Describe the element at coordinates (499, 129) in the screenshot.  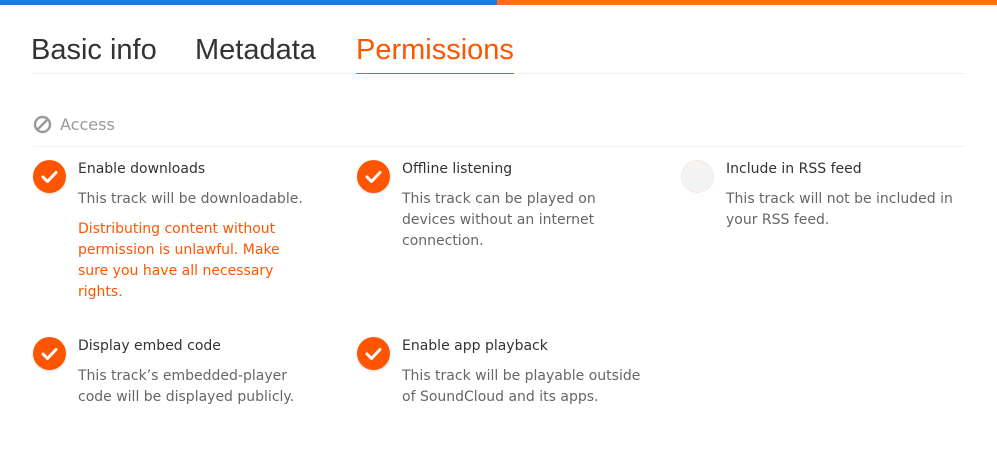
I see `access-section-header: Access` at that location.